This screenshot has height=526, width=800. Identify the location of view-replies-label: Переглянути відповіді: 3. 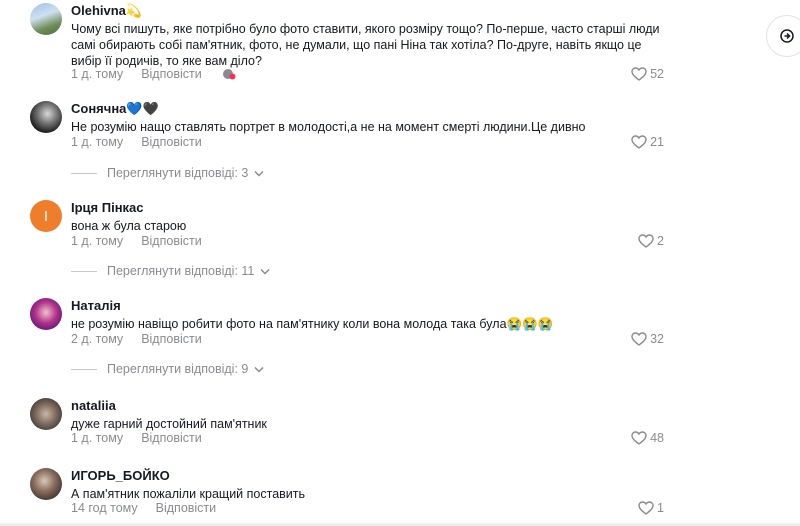
(178, 173).